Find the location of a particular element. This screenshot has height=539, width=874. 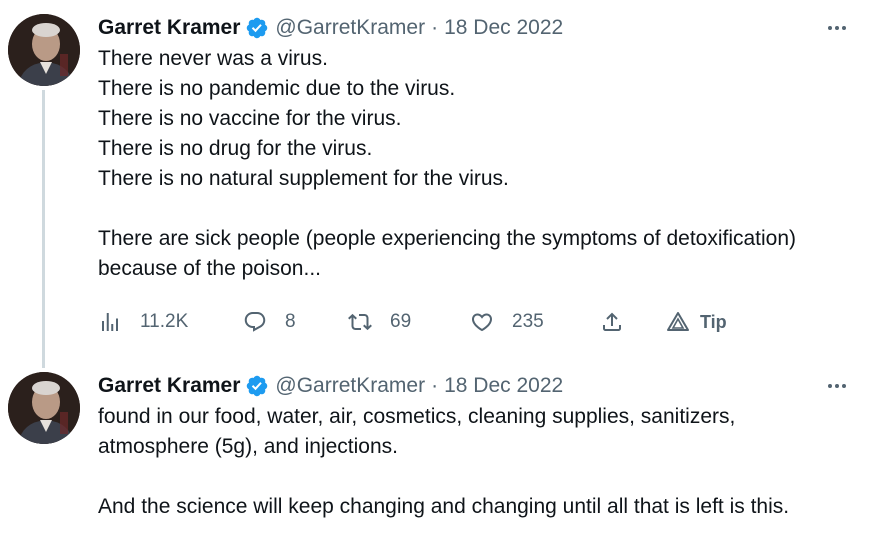

views-button: 11.2K is located at coordinates (143, 322).